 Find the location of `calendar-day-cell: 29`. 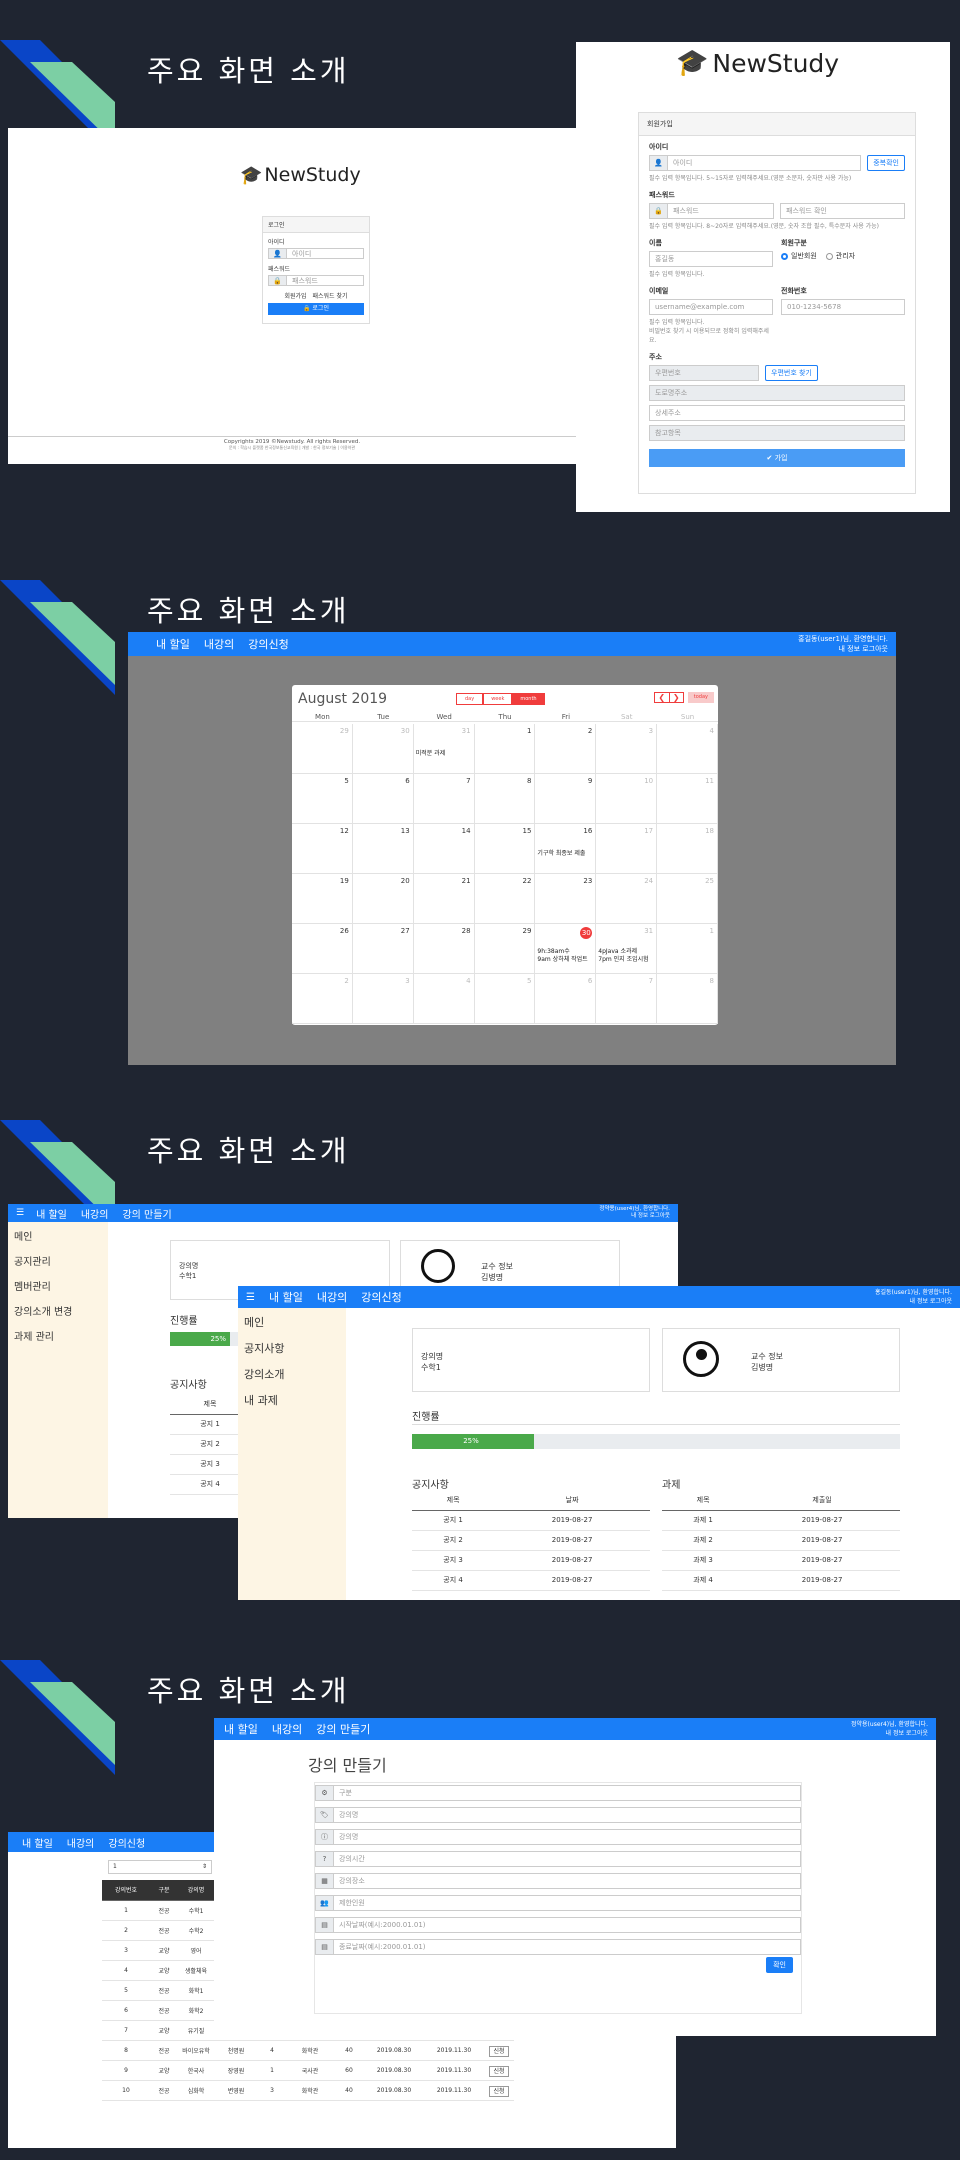

calendar-day-cell: 29 is located at coordinates (322, 749).